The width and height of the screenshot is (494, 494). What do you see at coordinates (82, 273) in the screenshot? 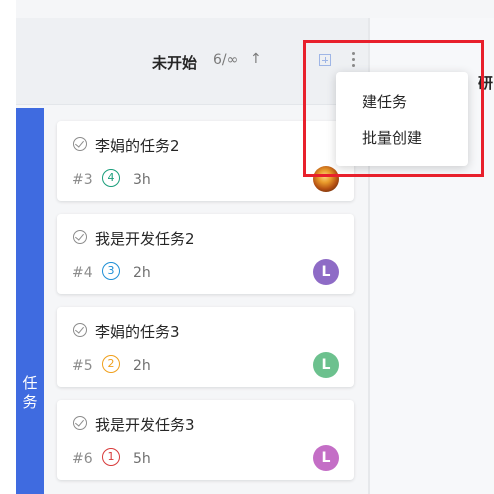
I see `task-number: #4` at bounding box center [82, 273].